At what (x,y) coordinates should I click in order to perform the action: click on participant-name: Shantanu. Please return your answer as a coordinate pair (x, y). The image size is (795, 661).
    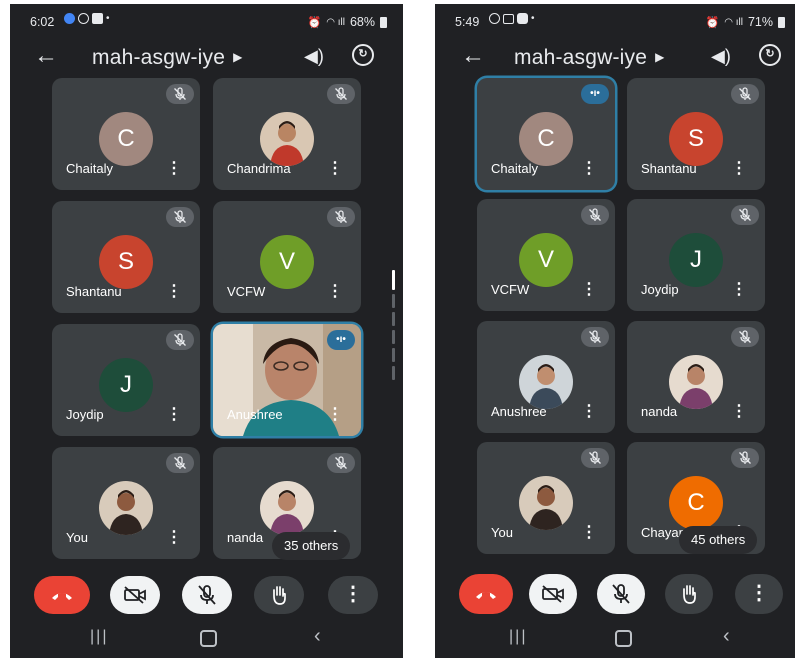
    Looking at the image, I should click on (94, 291).